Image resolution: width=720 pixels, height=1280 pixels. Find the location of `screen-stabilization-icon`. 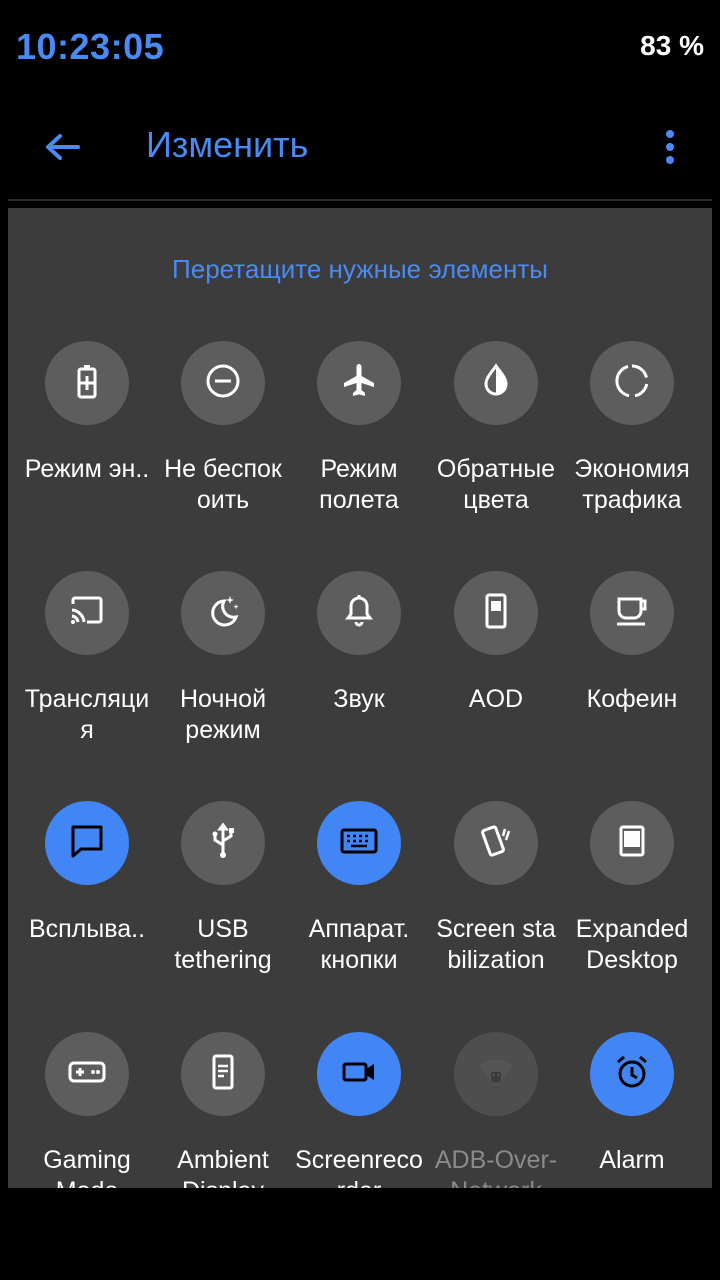

screen-stabilization-icon is located at coordinates (496, 843).